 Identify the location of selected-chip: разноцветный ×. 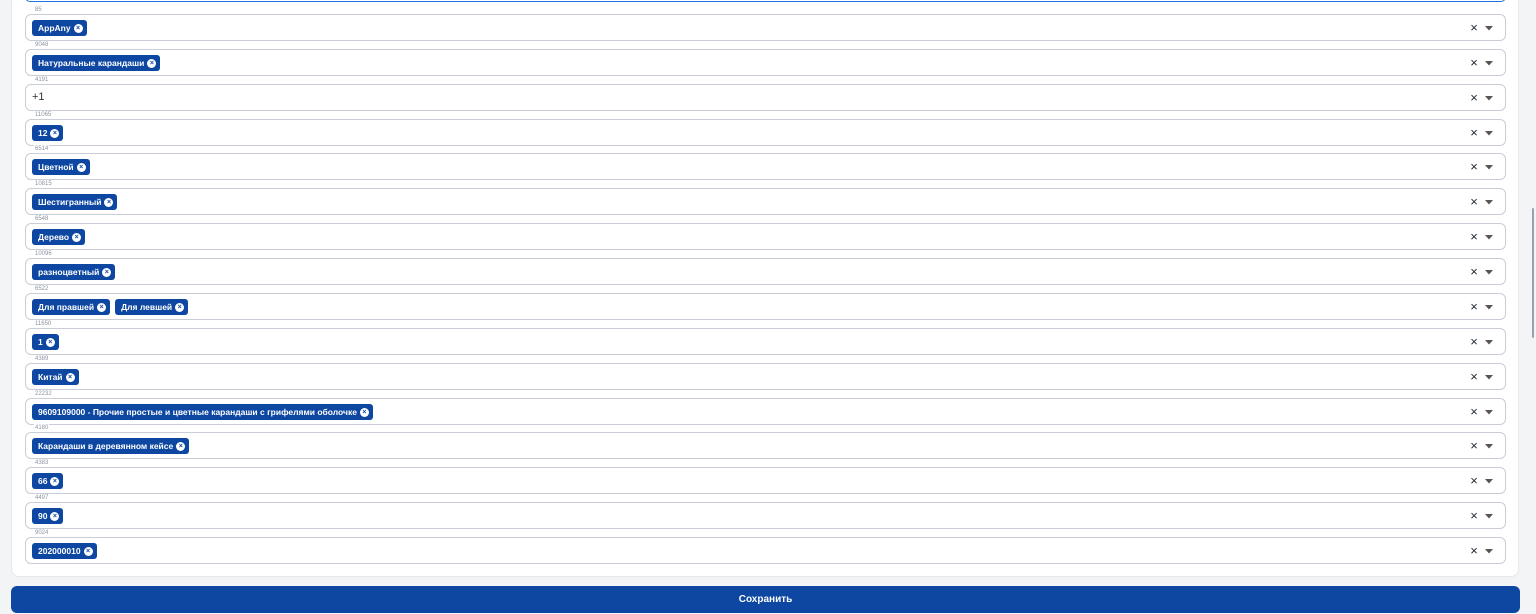
(74, 272).